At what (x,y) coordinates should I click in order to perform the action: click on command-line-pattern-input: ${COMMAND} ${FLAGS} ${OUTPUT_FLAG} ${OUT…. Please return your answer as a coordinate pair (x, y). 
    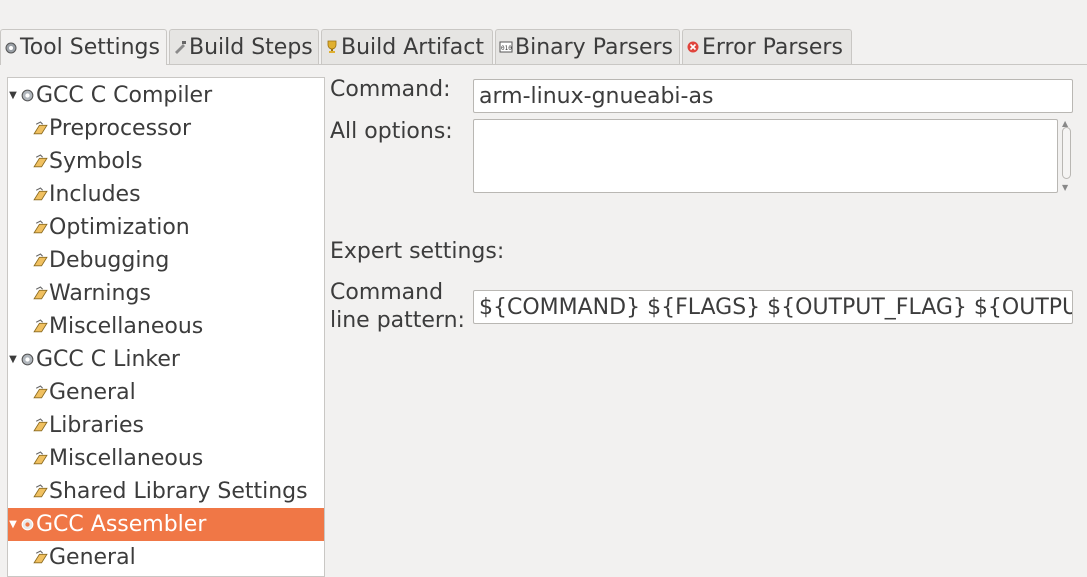
    Looking at the image, I should click on (773, 307).